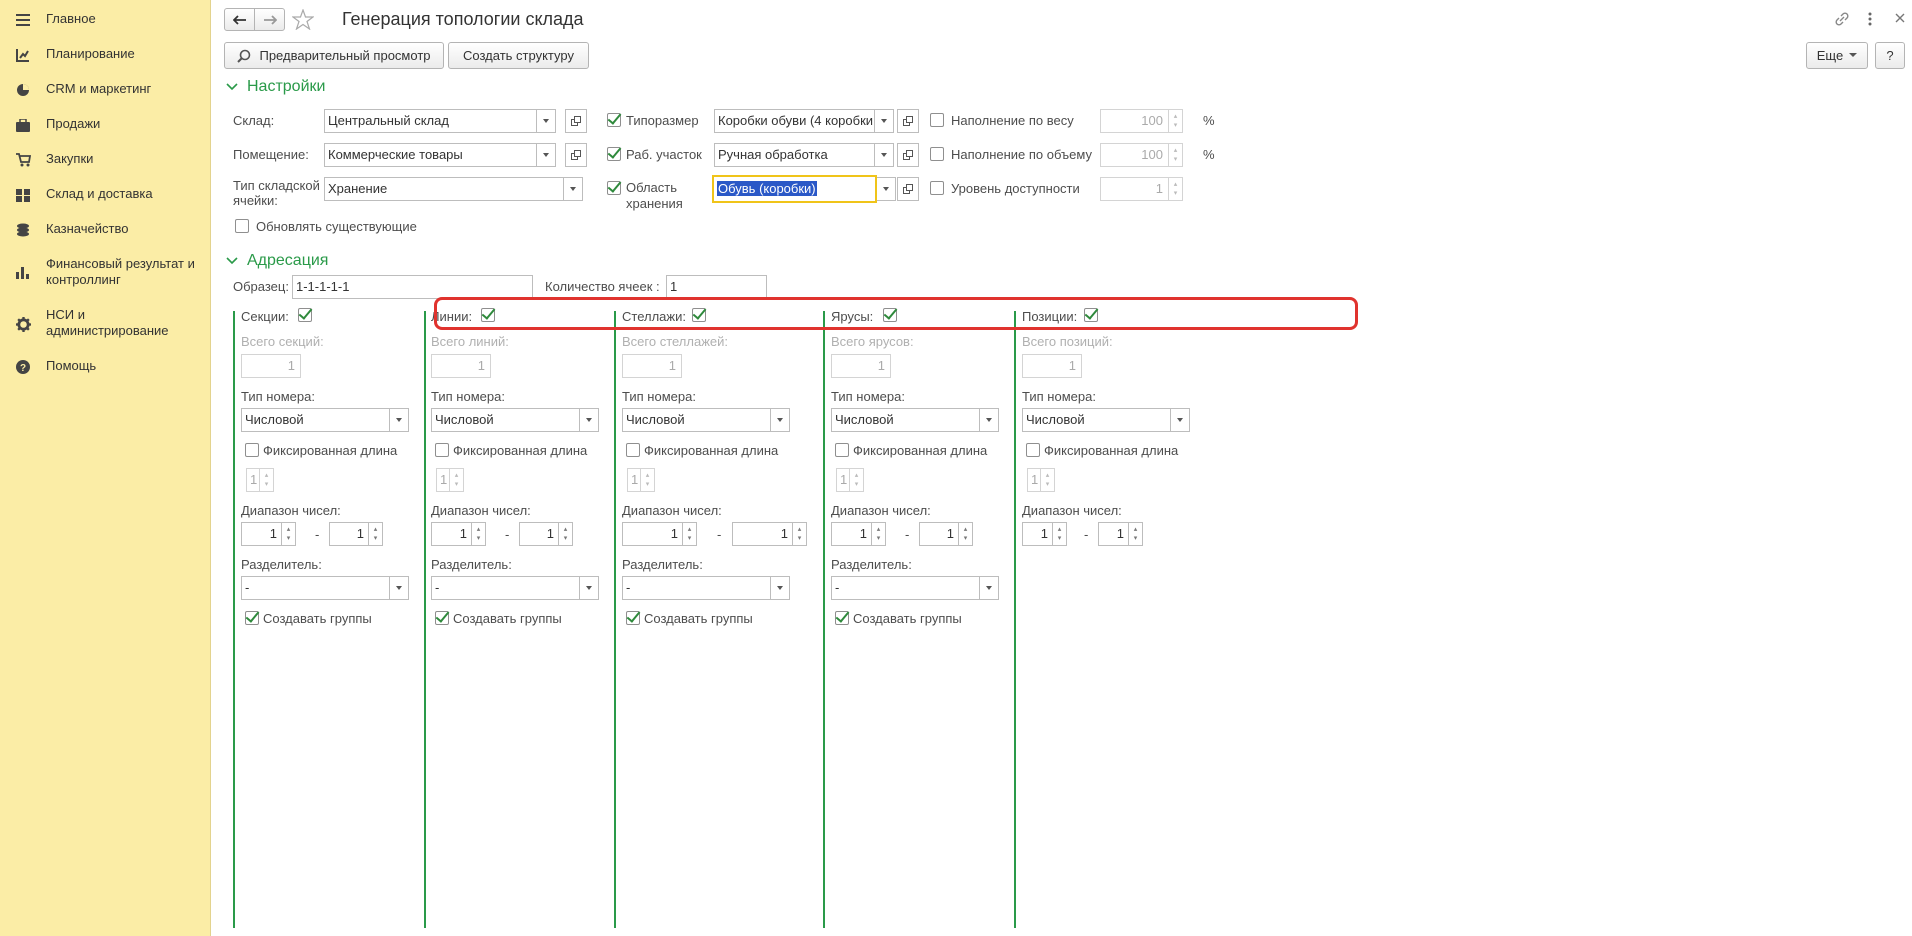 The height and width of the screenshot is (936, 1912). Describe the element at coordinates (275, 87) in the screenshot. I see `settings-section-header: Настройки` at that location.